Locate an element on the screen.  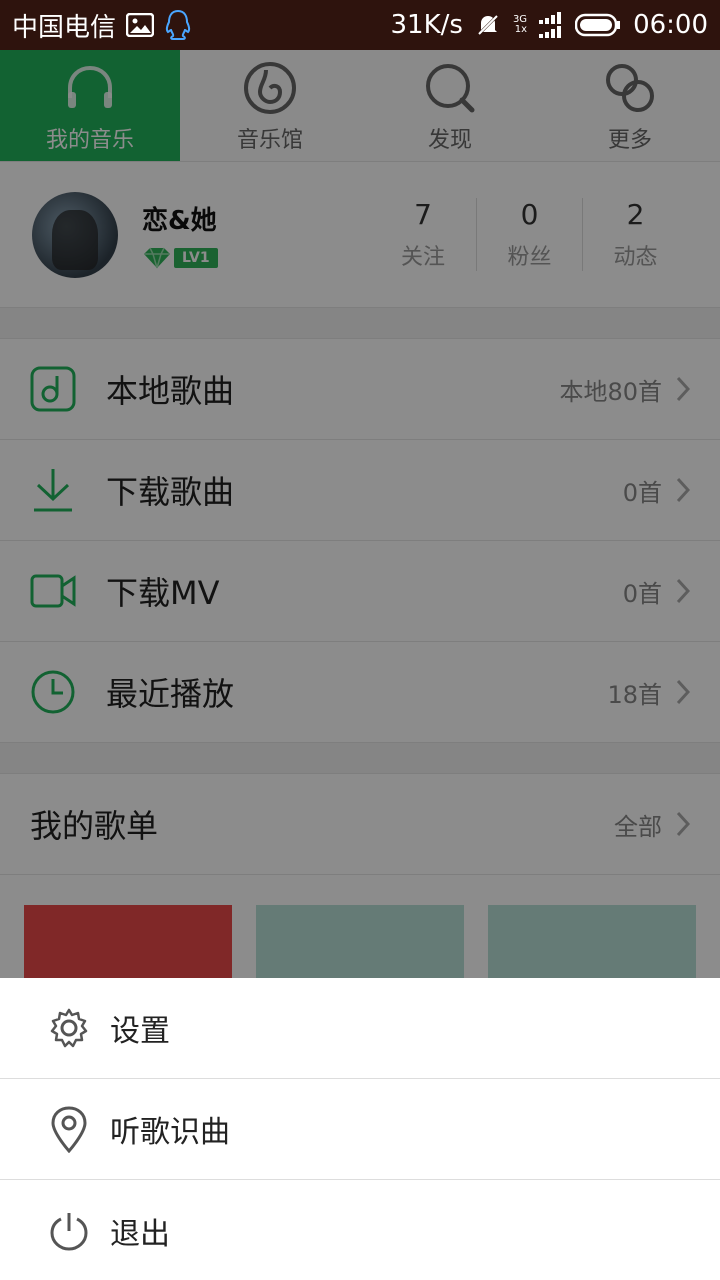
battery-icon is located at coordinates (598, 25).